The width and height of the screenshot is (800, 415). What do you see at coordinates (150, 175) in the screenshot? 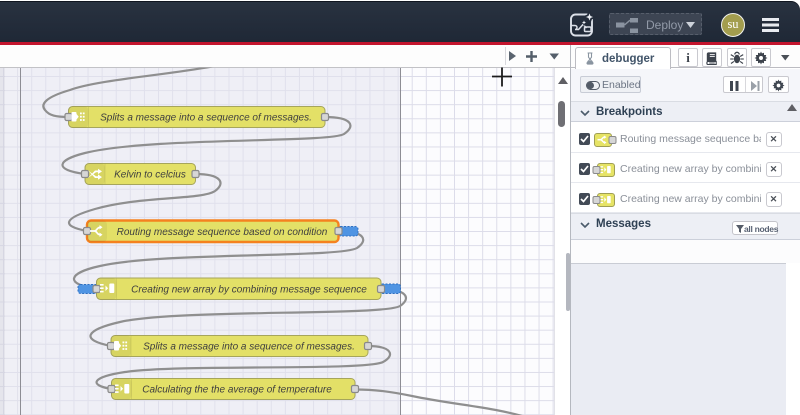
I see `svg-text: Kelvin to celcius` at bounding box center [150, 175].